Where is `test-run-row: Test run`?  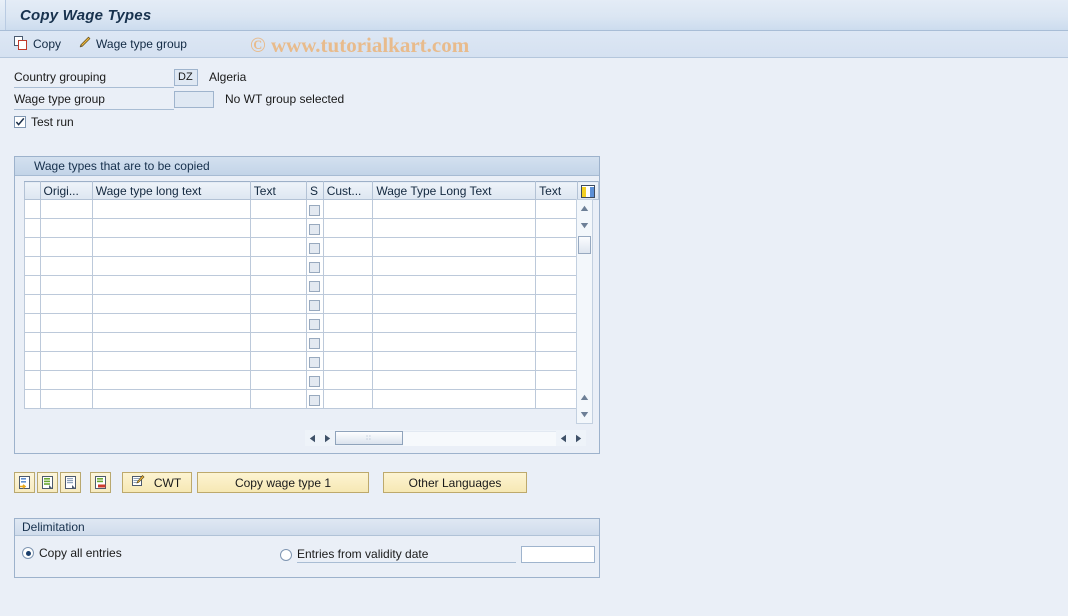
test-run-row: Test run is located at coordinates (541, 122).